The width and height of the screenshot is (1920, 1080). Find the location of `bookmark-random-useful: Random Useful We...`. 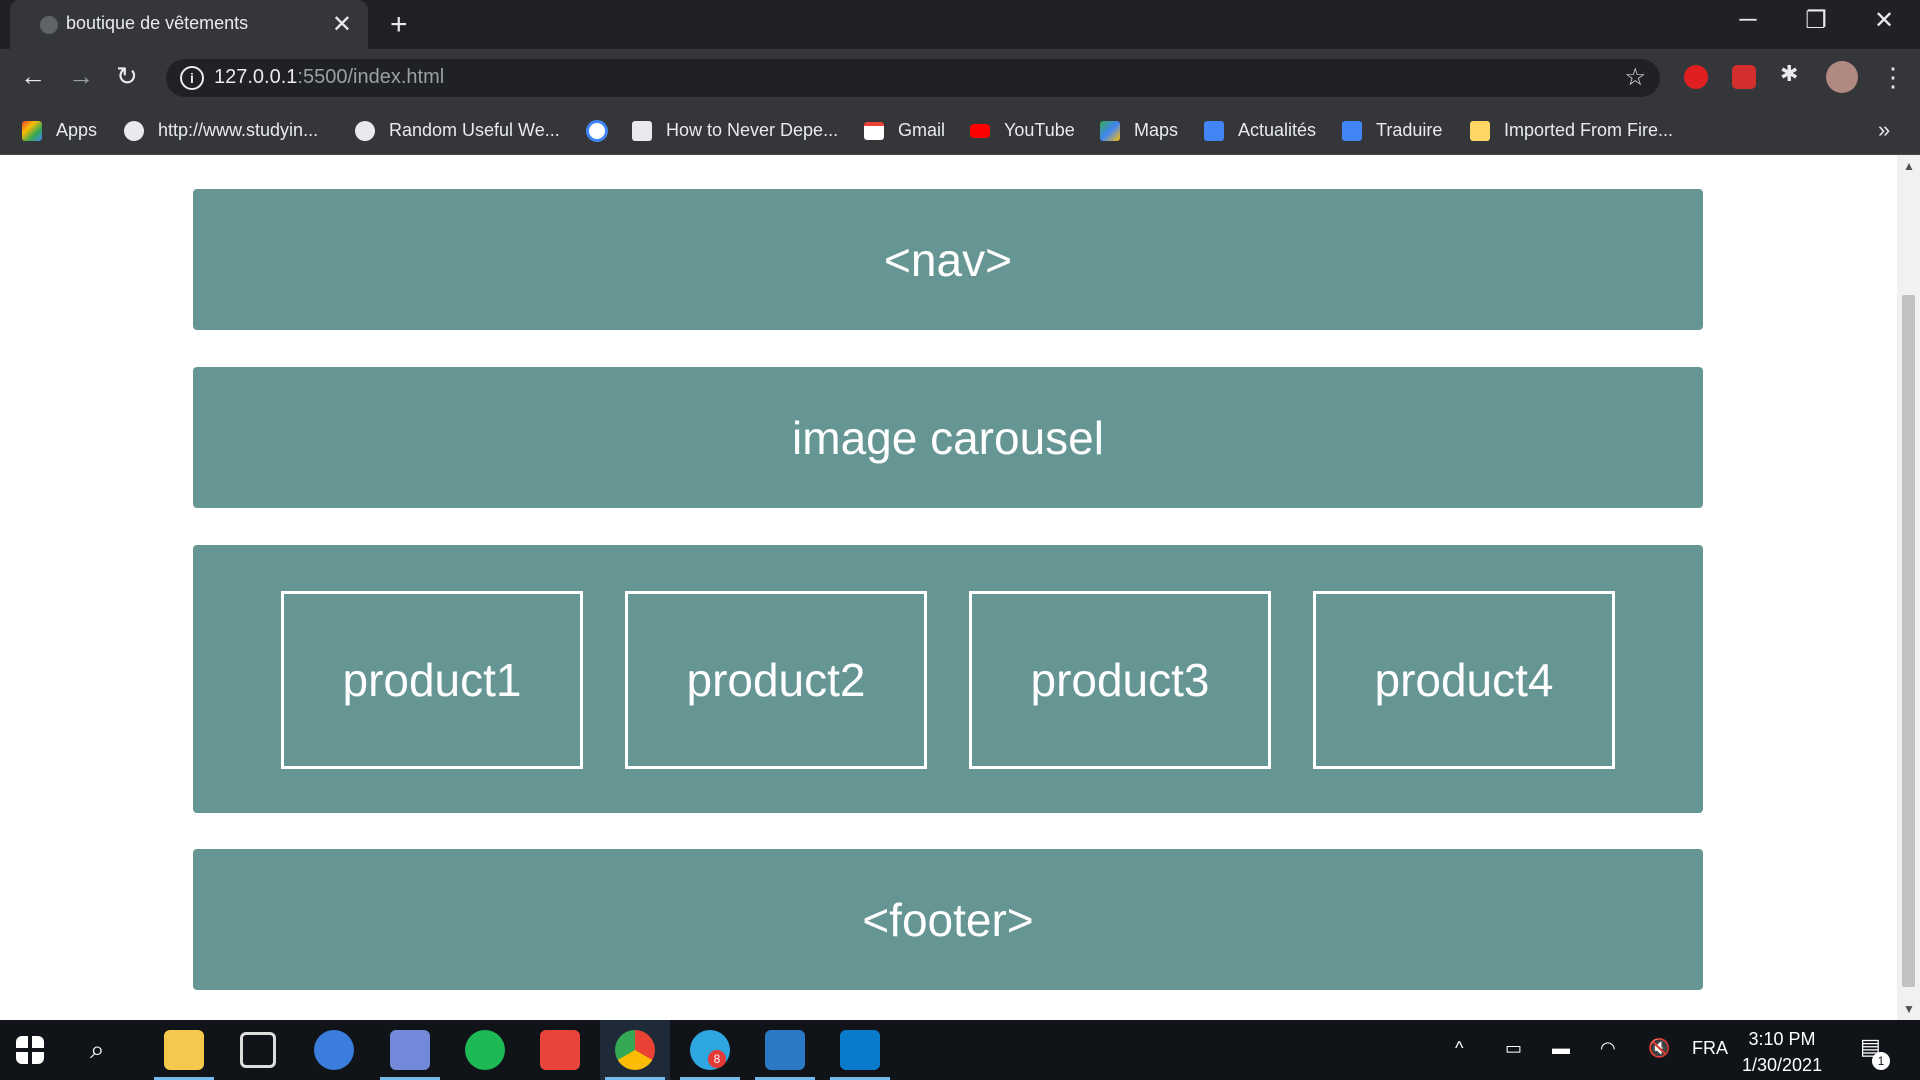

bookmark-random-useful: Random Useful We... is located at coordinates (457, 130).